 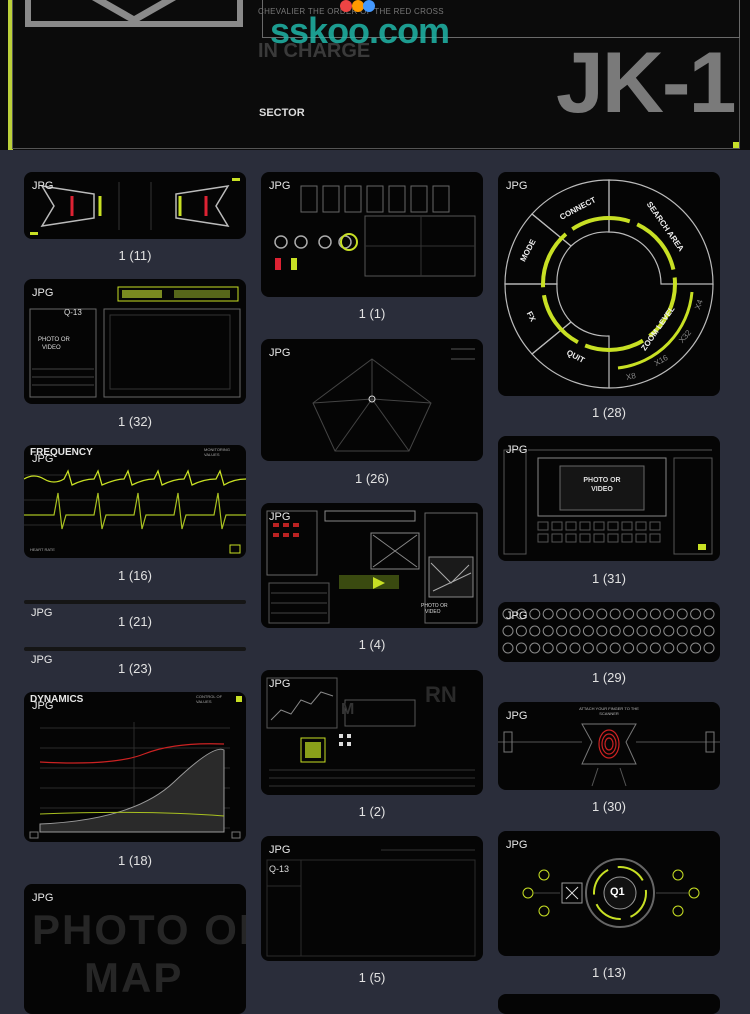 I want to click on thumbnail-caption: 1 (29), so click(x=609, y=677).